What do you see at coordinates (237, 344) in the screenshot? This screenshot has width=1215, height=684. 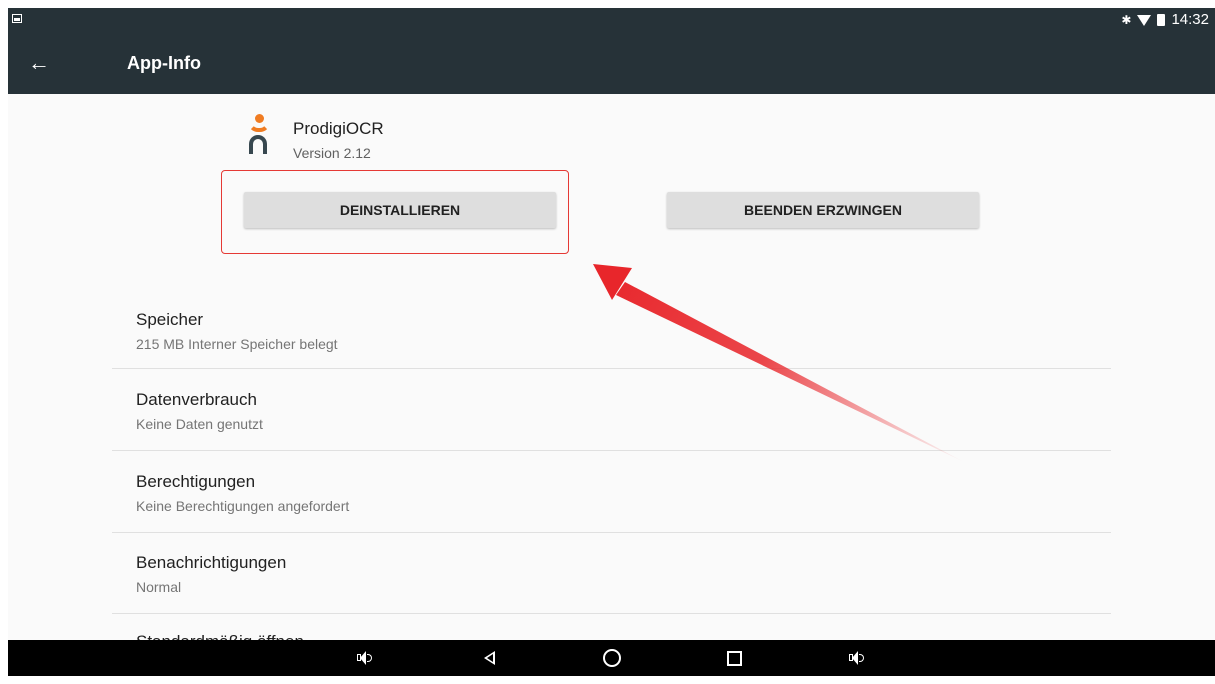 I see `list-item-subtitle: 215 MB Interner Speicher belegt` at bounding box center [237, 344].